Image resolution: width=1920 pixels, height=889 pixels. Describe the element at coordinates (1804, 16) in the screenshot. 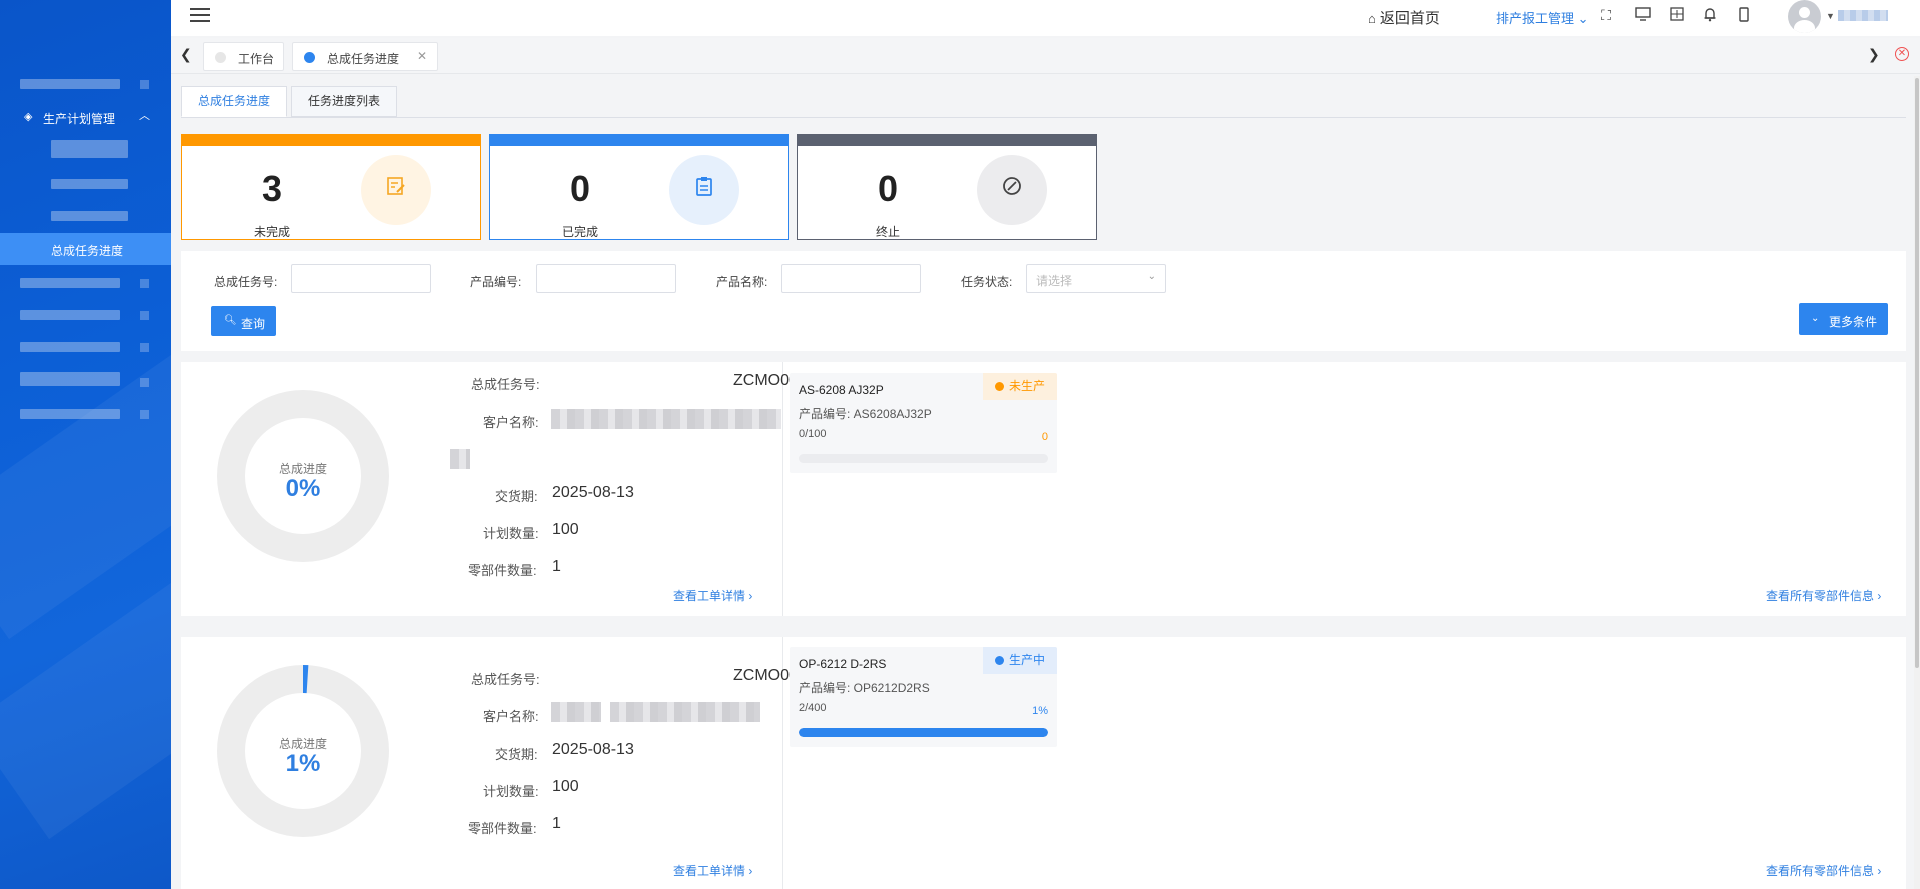

I see `avatar` at that location.